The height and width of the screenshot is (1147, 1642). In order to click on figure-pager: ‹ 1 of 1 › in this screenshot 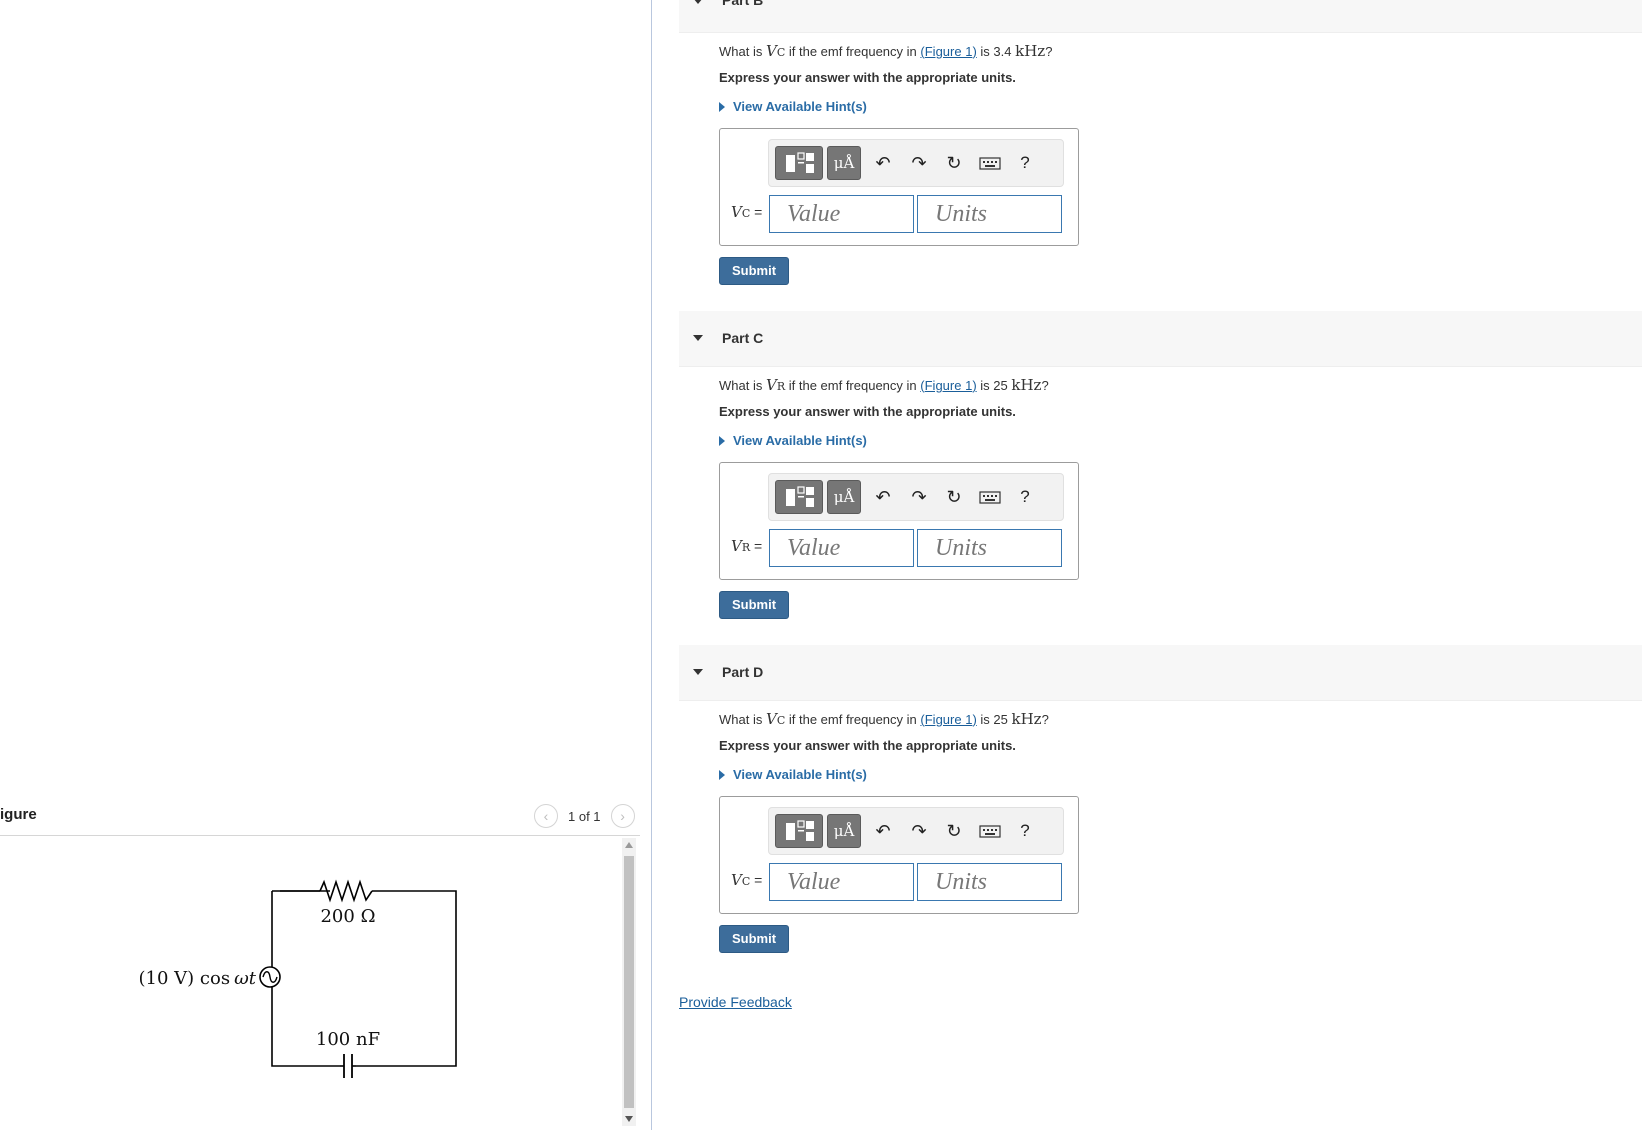, I will do `click(584, 816)`.